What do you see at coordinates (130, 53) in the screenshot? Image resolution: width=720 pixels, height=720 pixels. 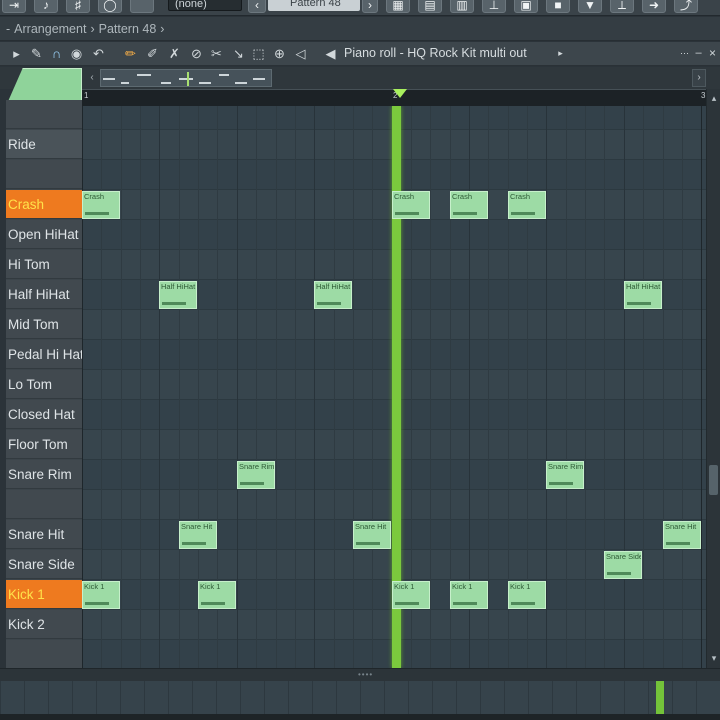 I see `pencil-icon: ✏` at bounding box center [130, 53].